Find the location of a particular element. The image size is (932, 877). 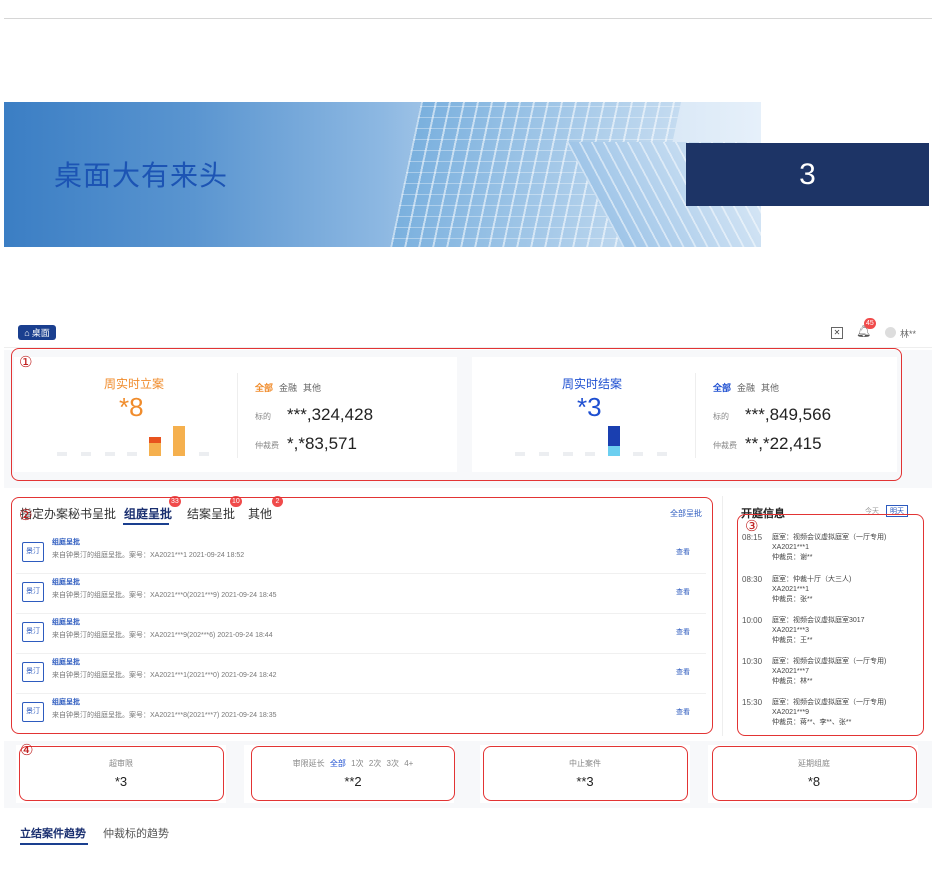

bell-icon: 🔔︎ 45 is located at coordinates (866, 328).